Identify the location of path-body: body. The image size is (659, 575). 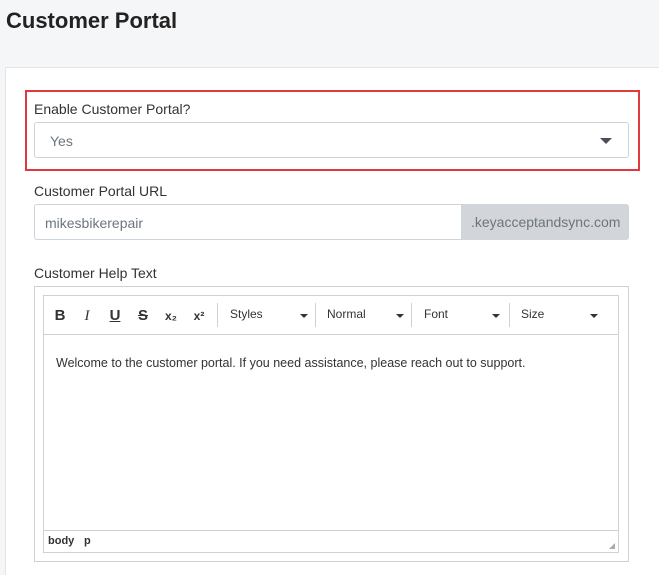
(61, 541).